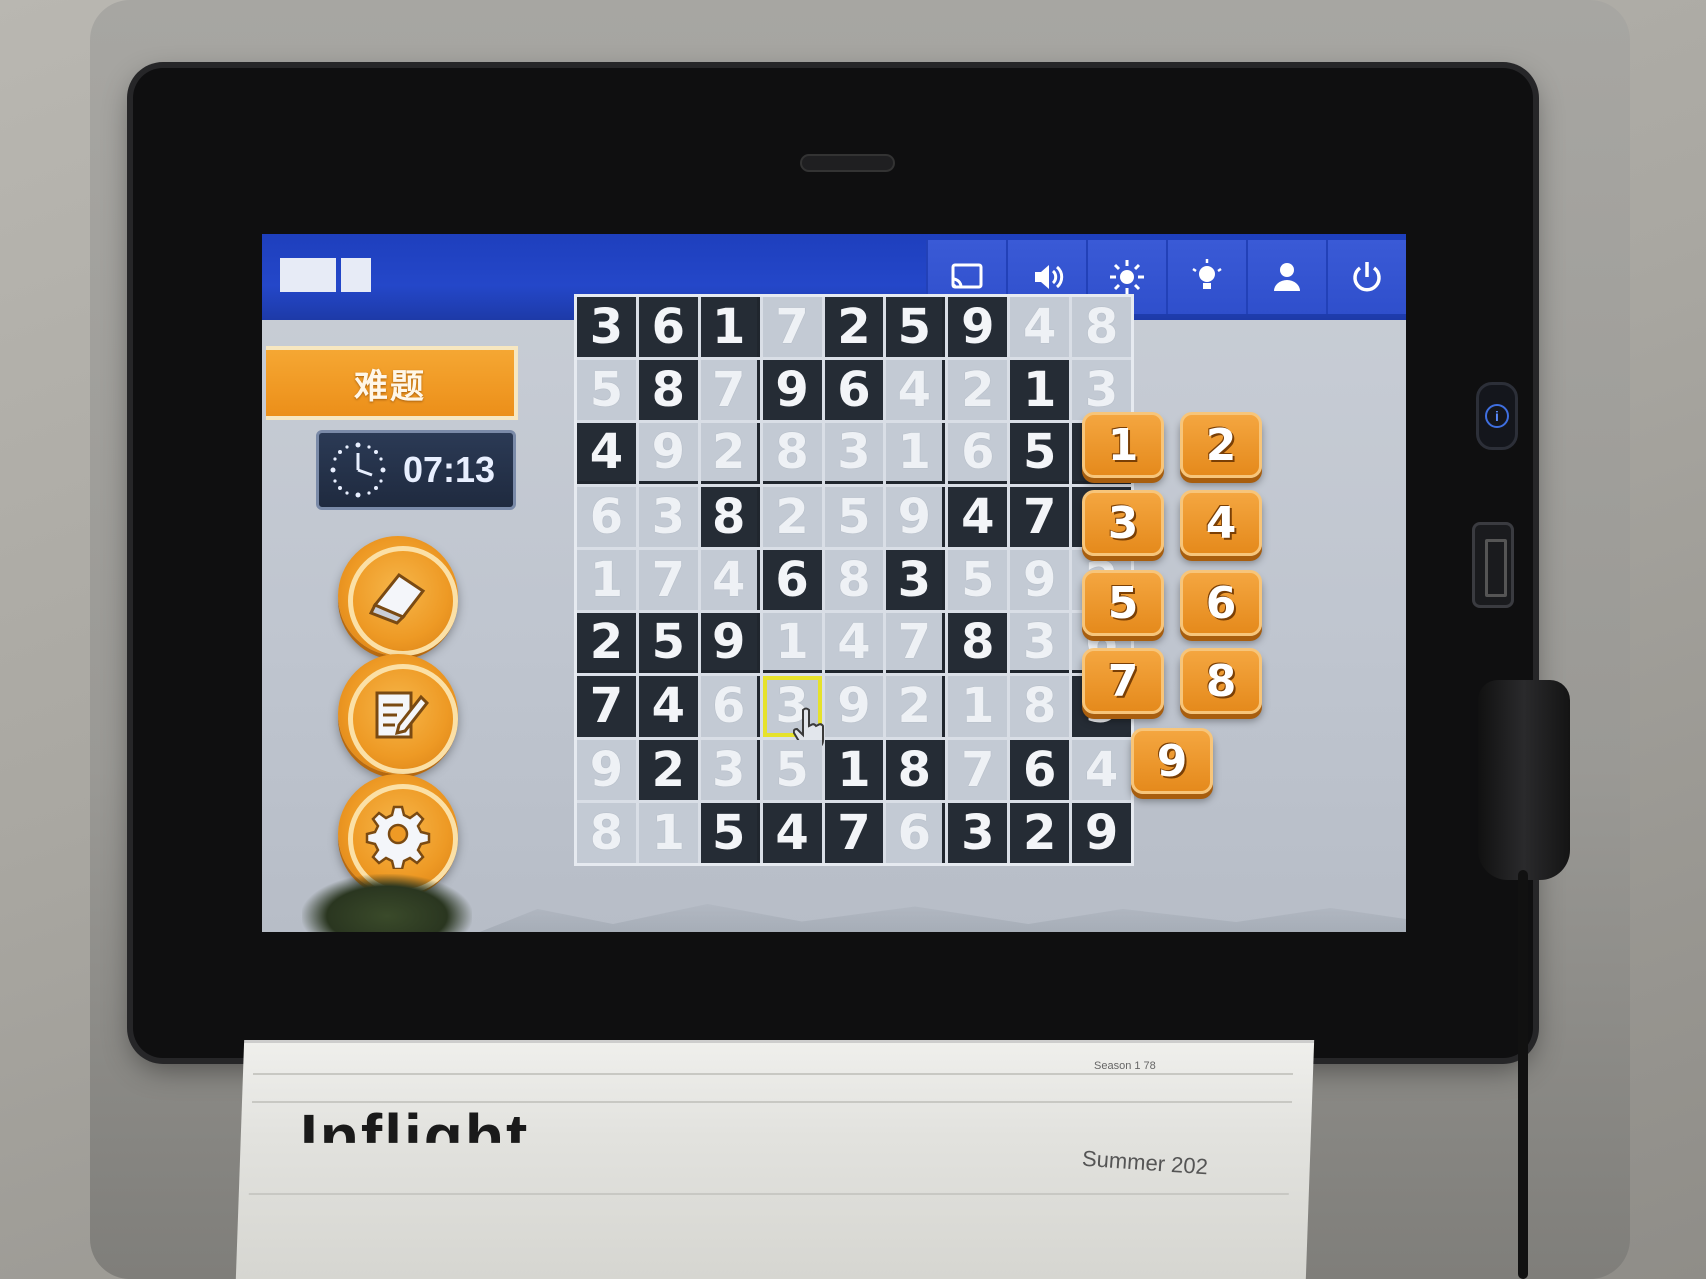 This screenshot has width=1706, height=1279. I want to click on number-key-4: 4, so click(1221, 523).